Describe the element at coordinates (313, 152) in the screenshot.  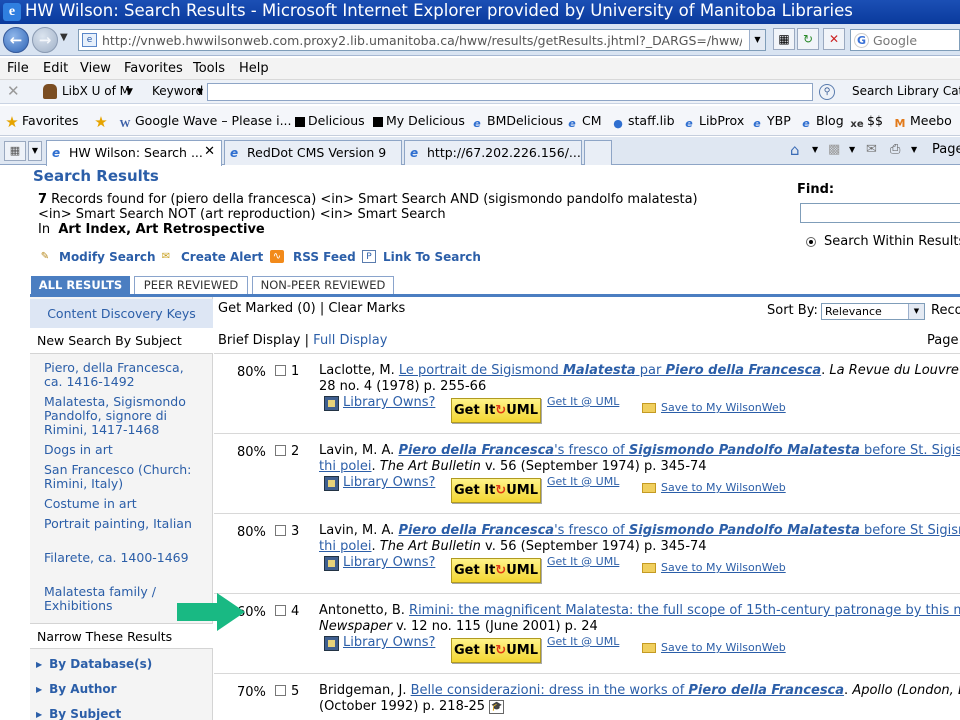
I see `tab-reddot: e RedDot CMS Version 9` at that location.